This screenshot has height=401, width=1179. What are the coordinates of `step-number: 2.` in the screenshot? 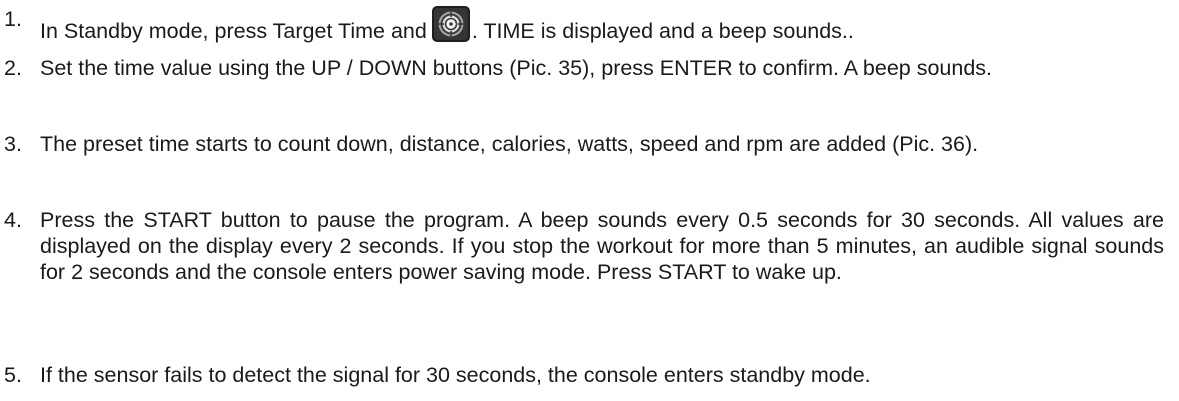 It's located at (13, 68).